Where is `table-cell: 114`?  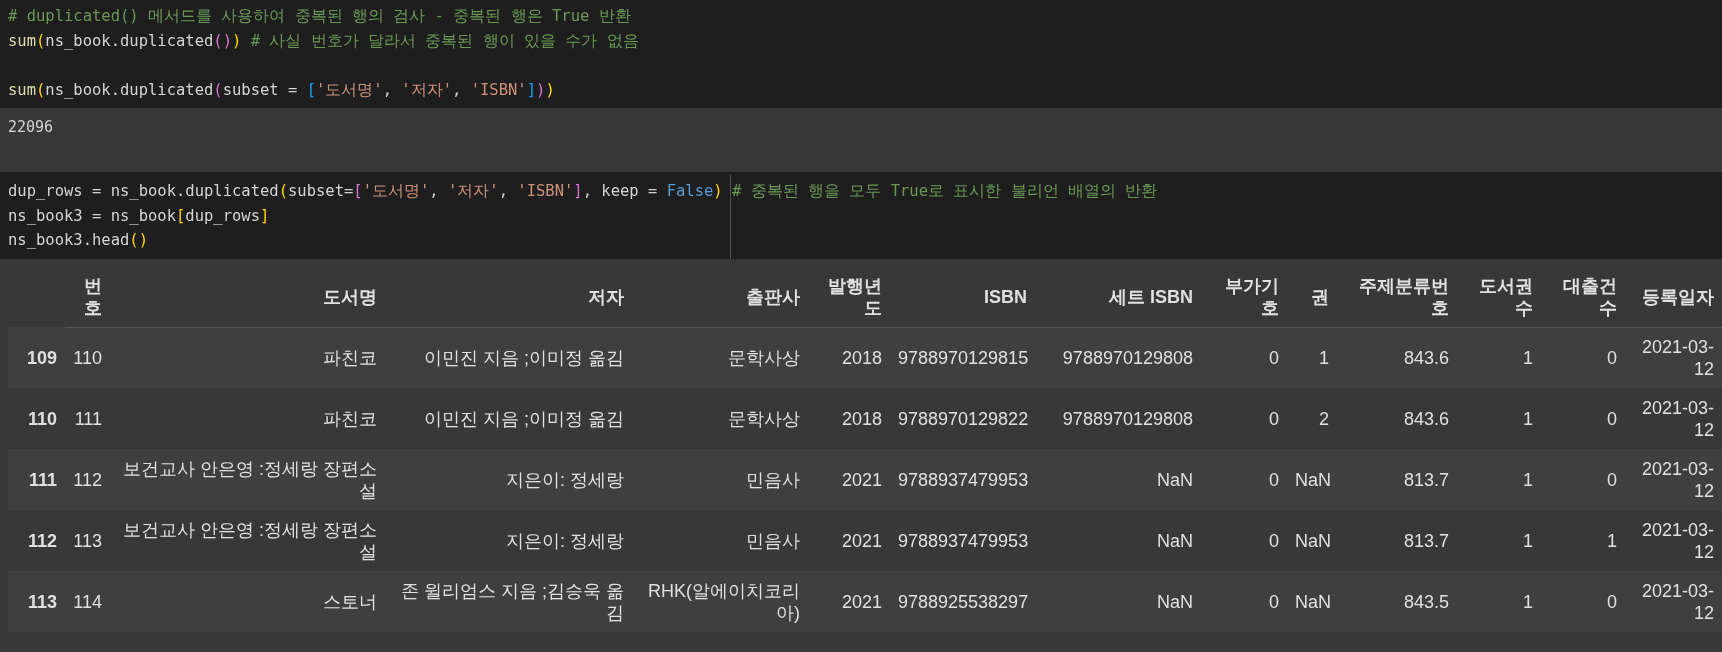
table-cell: 114 is located at coordinates (87, 601).